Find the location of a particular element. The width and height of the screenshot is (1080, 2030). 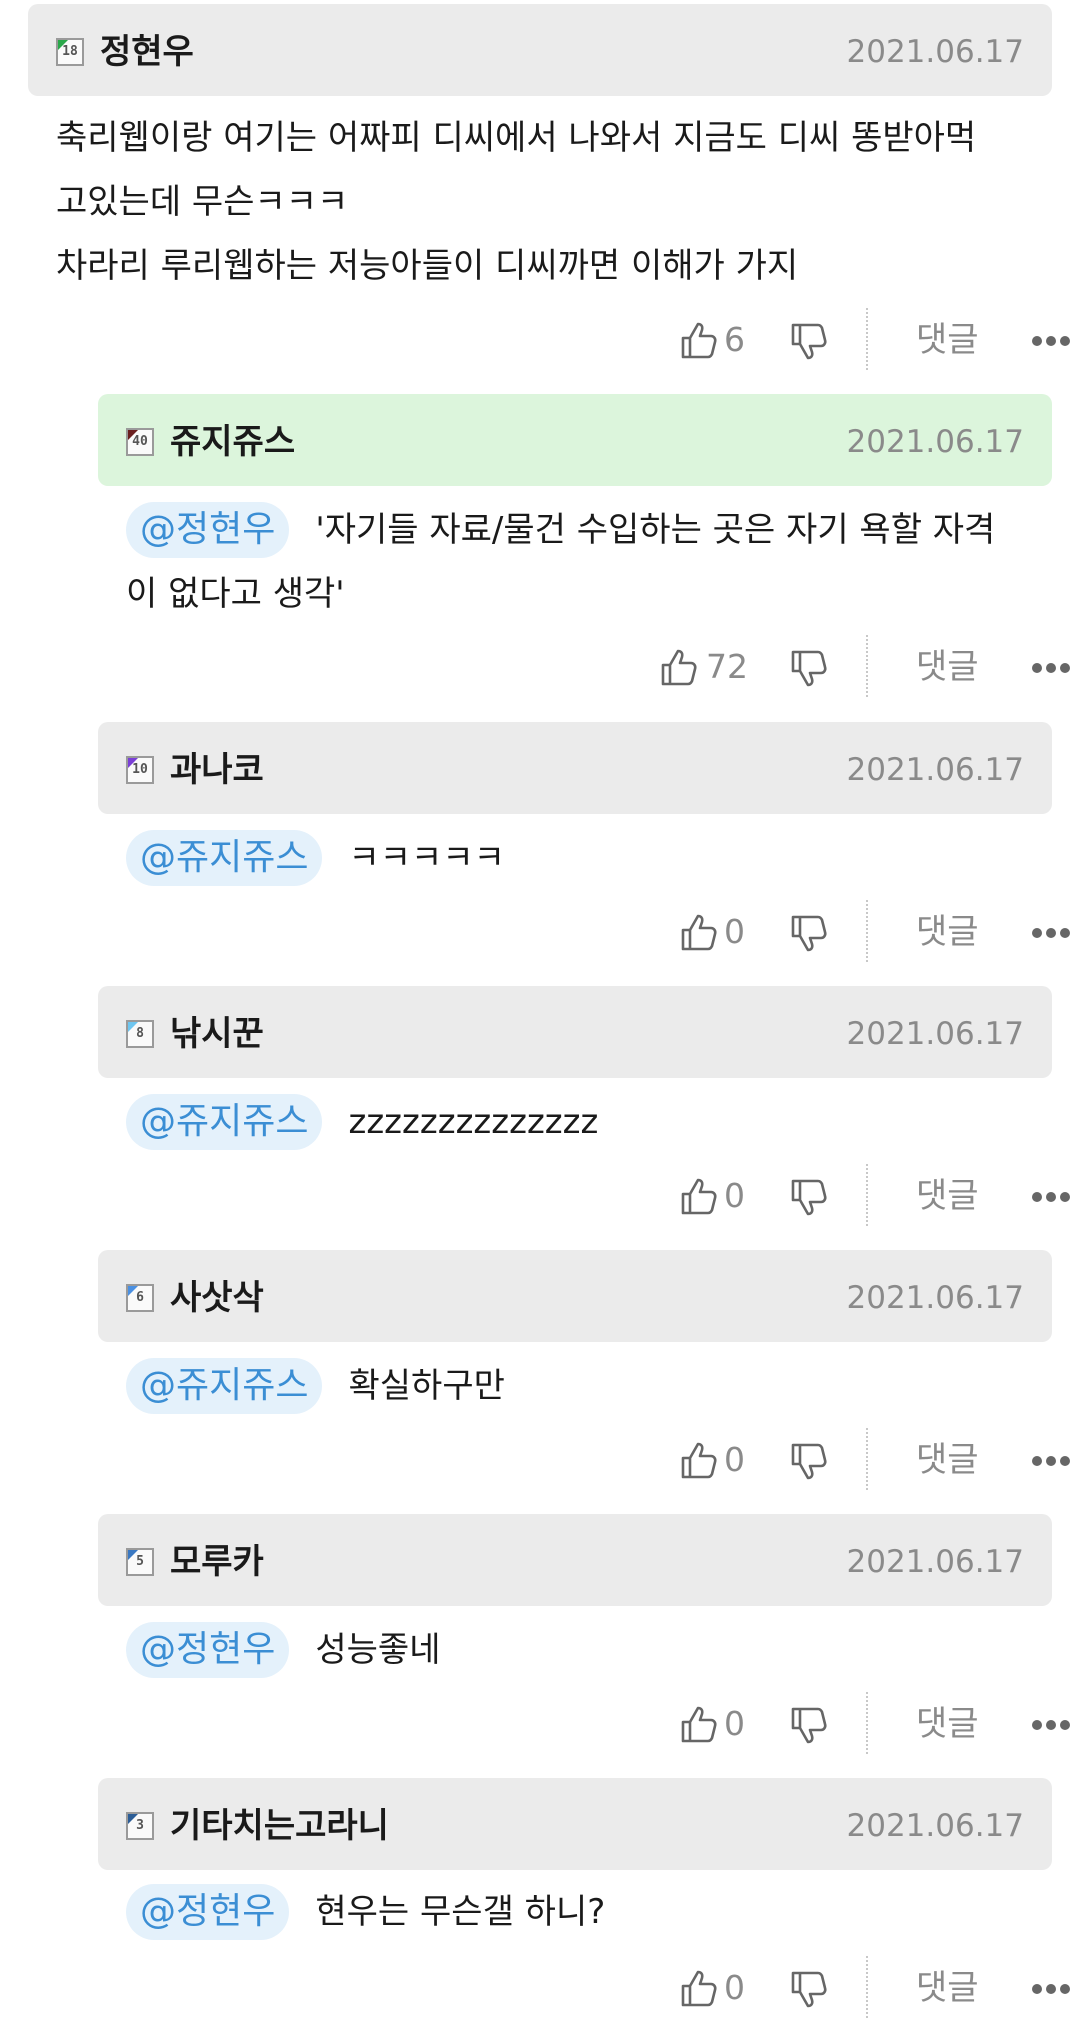

reply-text: ㅋㅋㅋㅋㅋ is located at coordinates (426, 858).